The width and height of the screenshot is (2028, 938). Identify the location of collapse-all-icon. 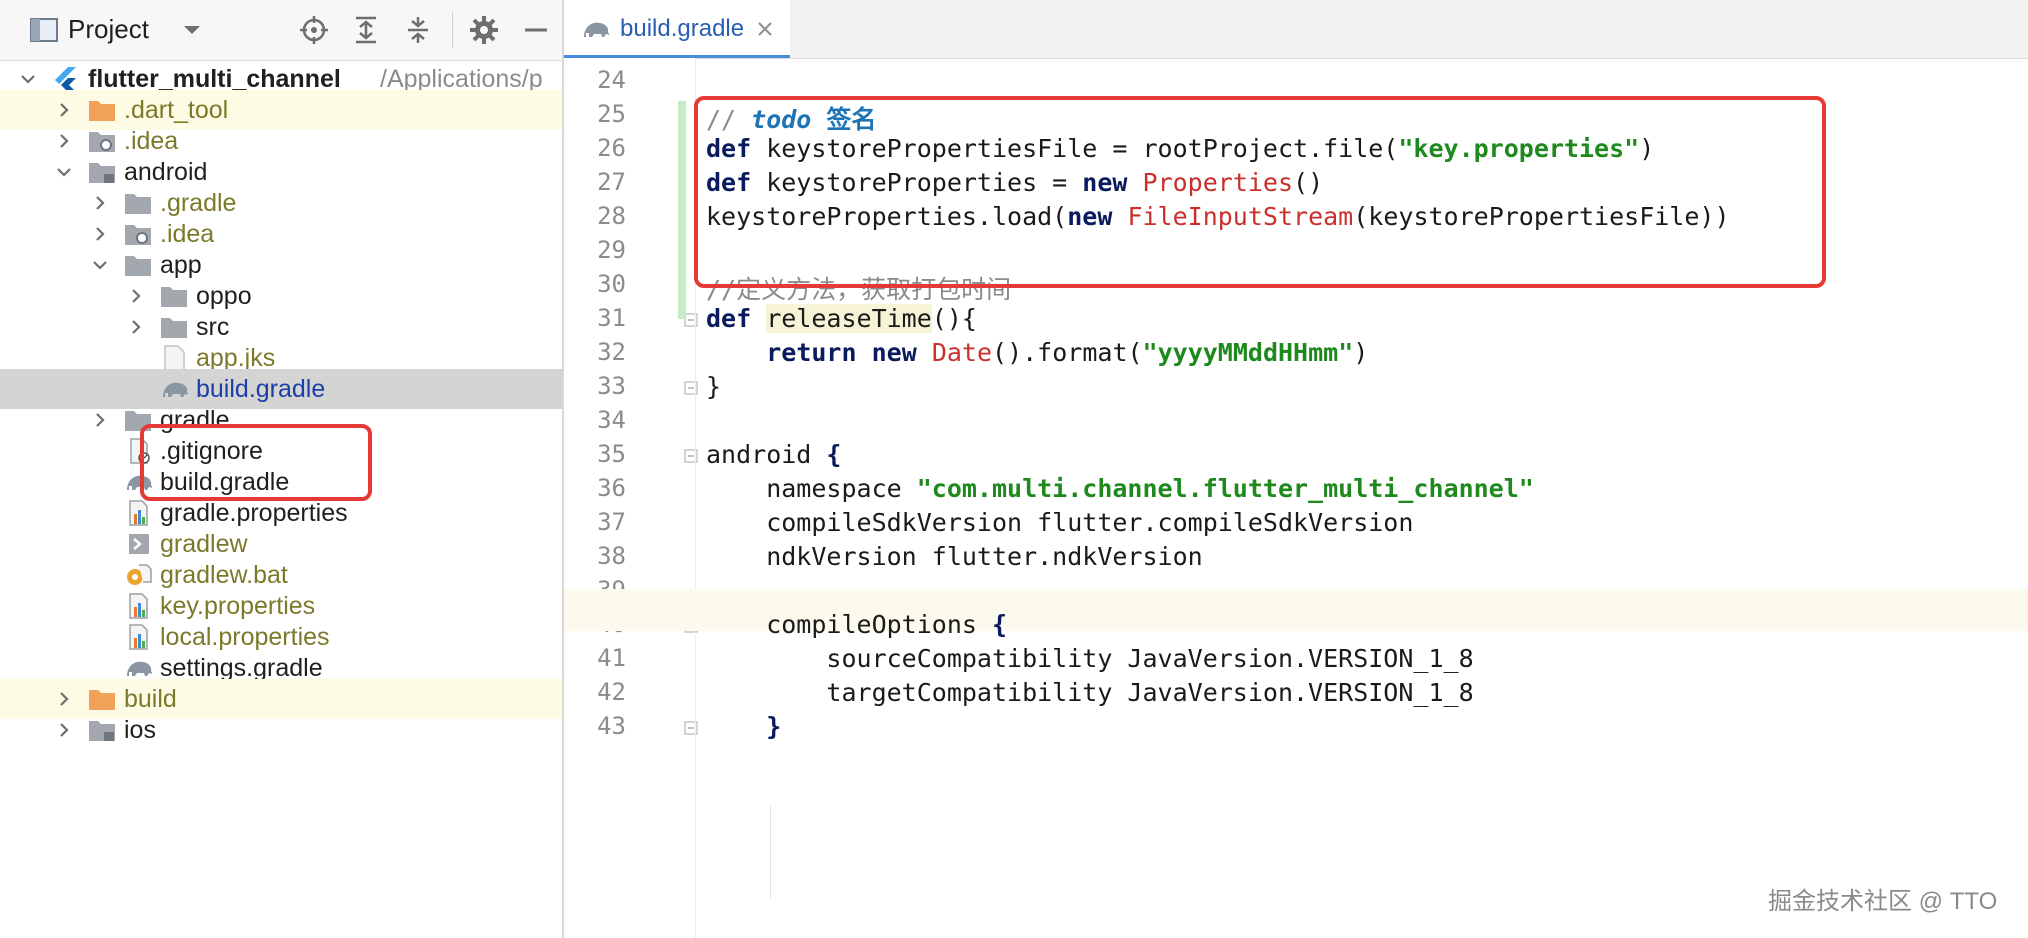
(418, 30).